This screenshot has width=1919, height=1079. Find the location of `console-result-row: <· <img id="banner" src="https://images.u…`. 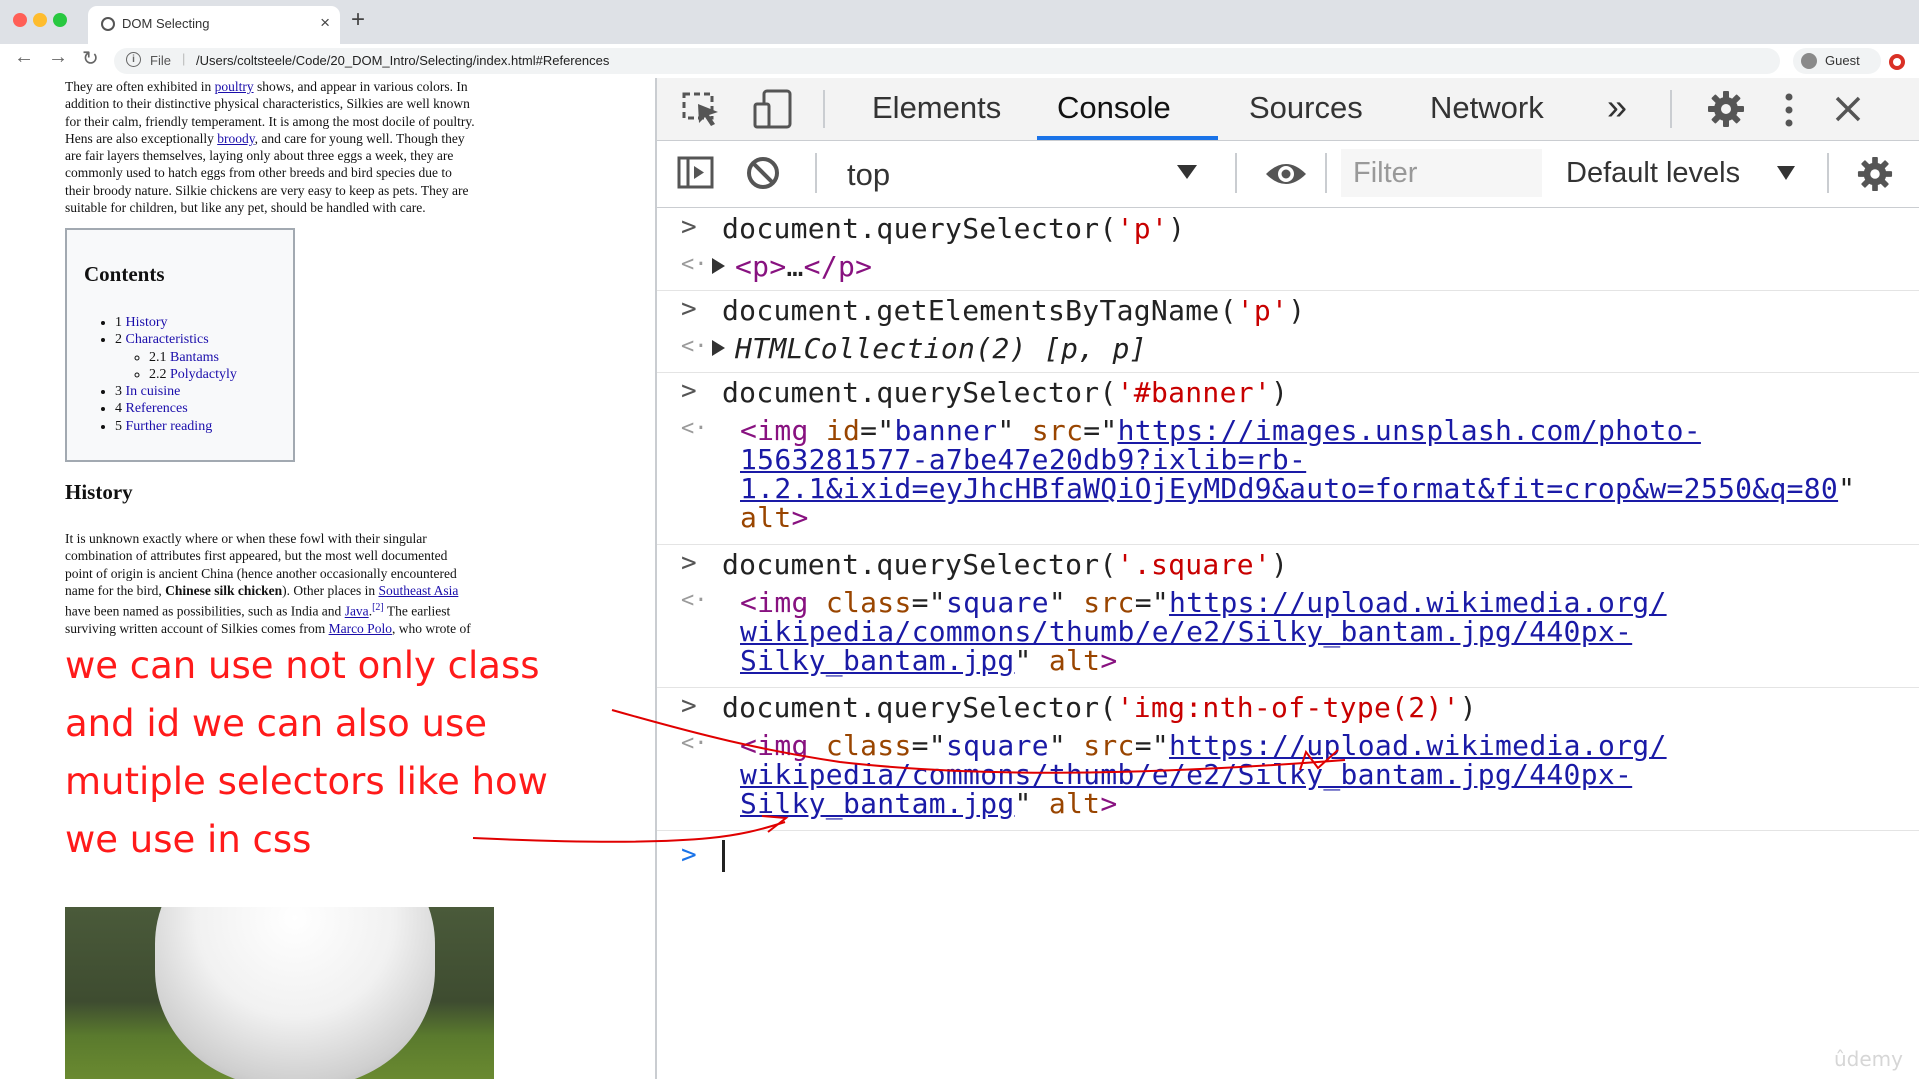

console-result-row: <· <img id="banner" src="https://images.u… is located at coordinates (1288, 478).